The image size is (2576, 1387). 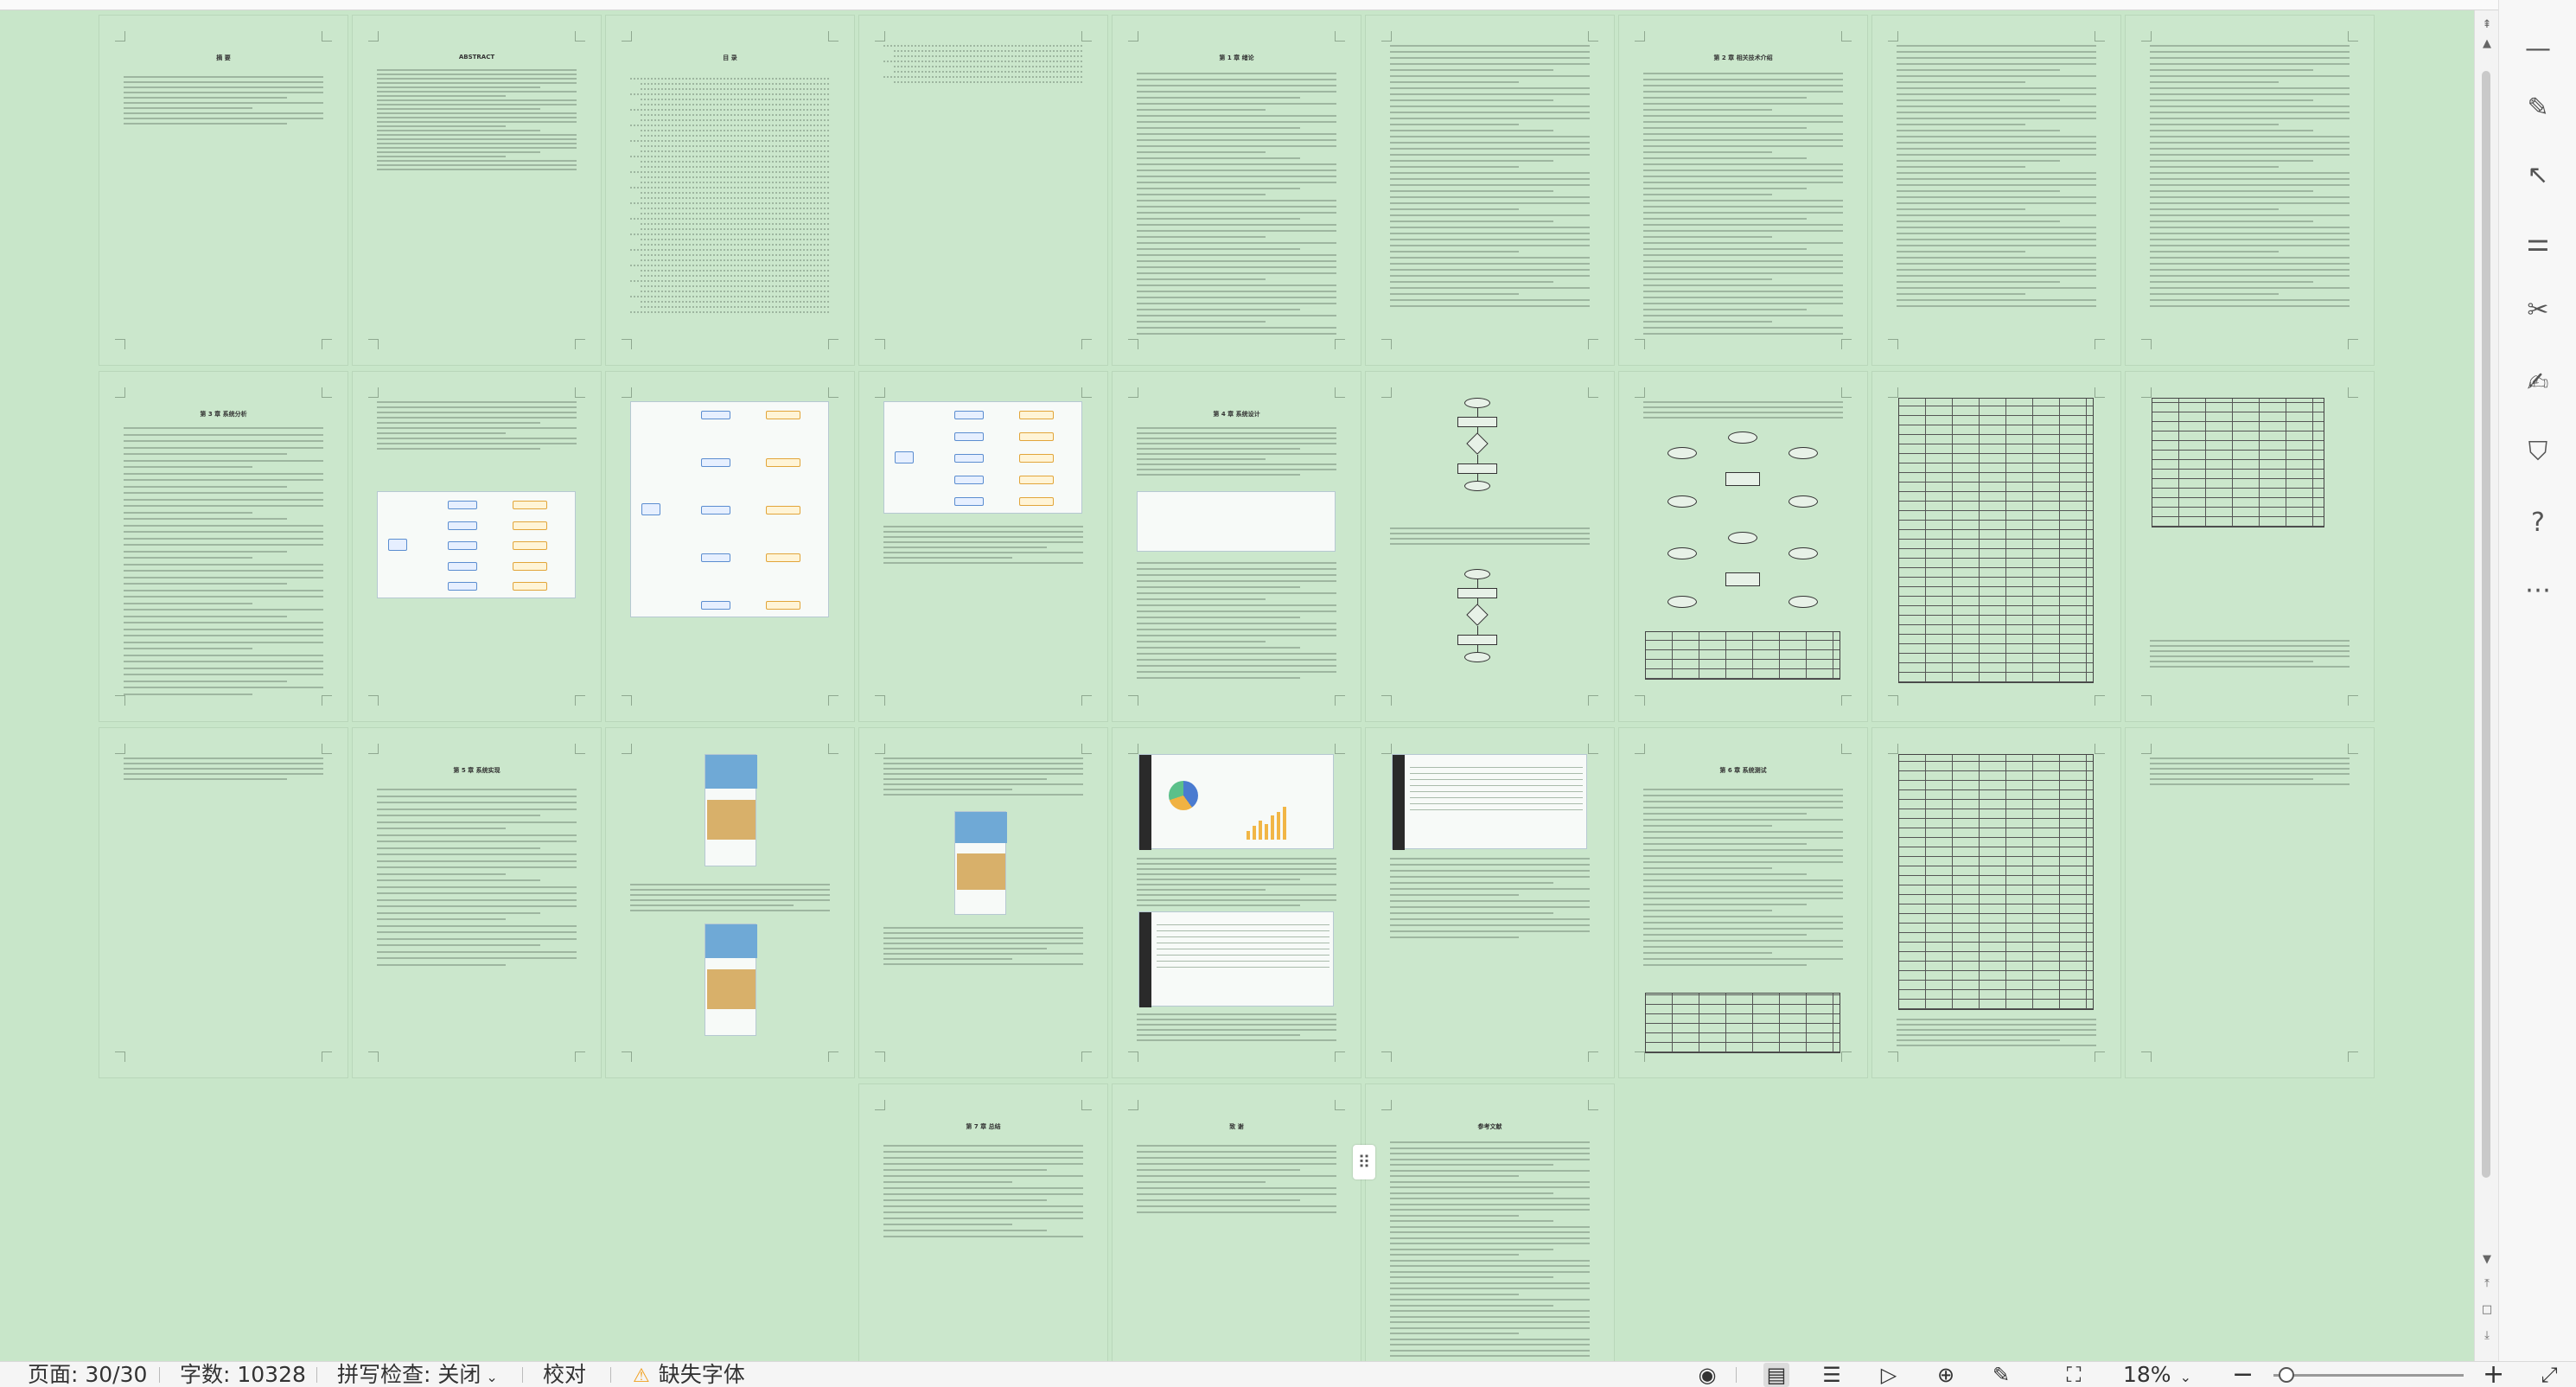 I want to click on page-thumbnail: 第 4 章 系统设计, so click(x=1237, y=546).